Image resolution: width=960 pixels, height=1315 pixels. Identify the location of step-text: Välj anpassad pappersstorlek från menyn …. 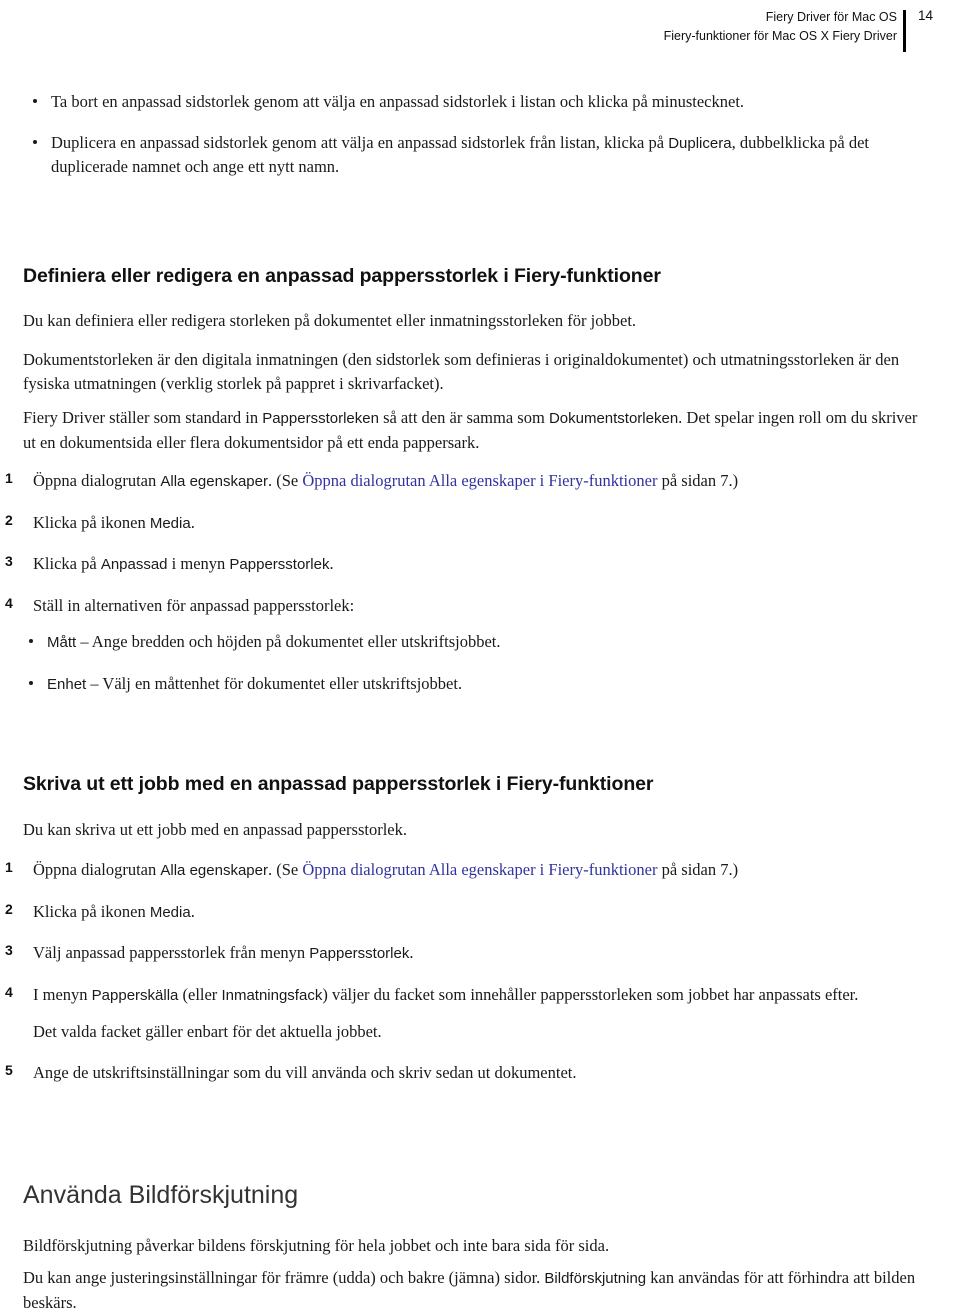
(481, 953).